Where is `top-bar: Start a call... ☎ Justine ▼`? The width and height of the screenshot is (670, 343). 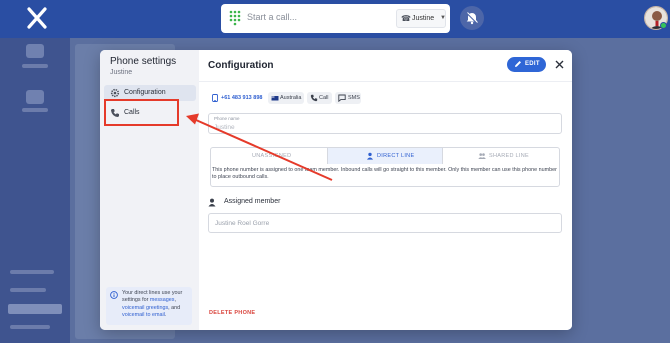 top-bar: Start a call... ☎ Justine ▼ is located at coordinates (335, 19).